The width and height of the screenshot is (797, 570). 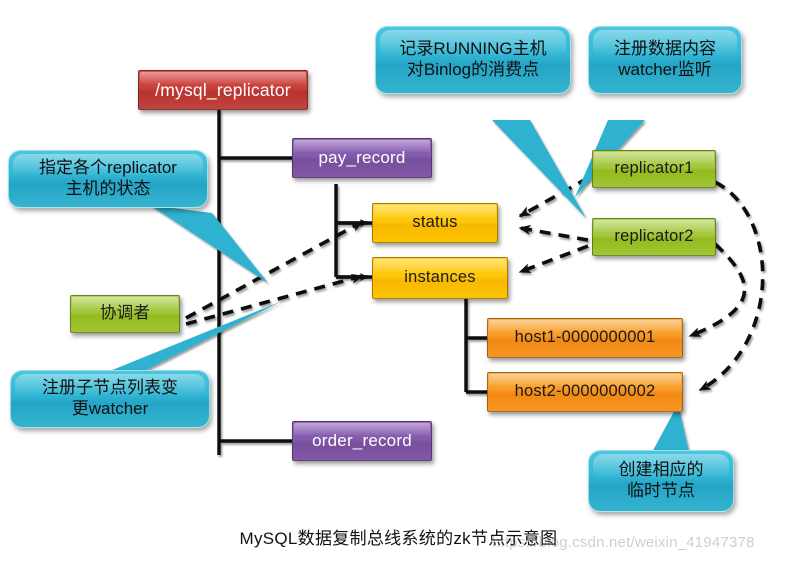 I want to click on diagram-caption: MySQL数据复制总线系统的zk节点示意图, so click(x=398, y=538).